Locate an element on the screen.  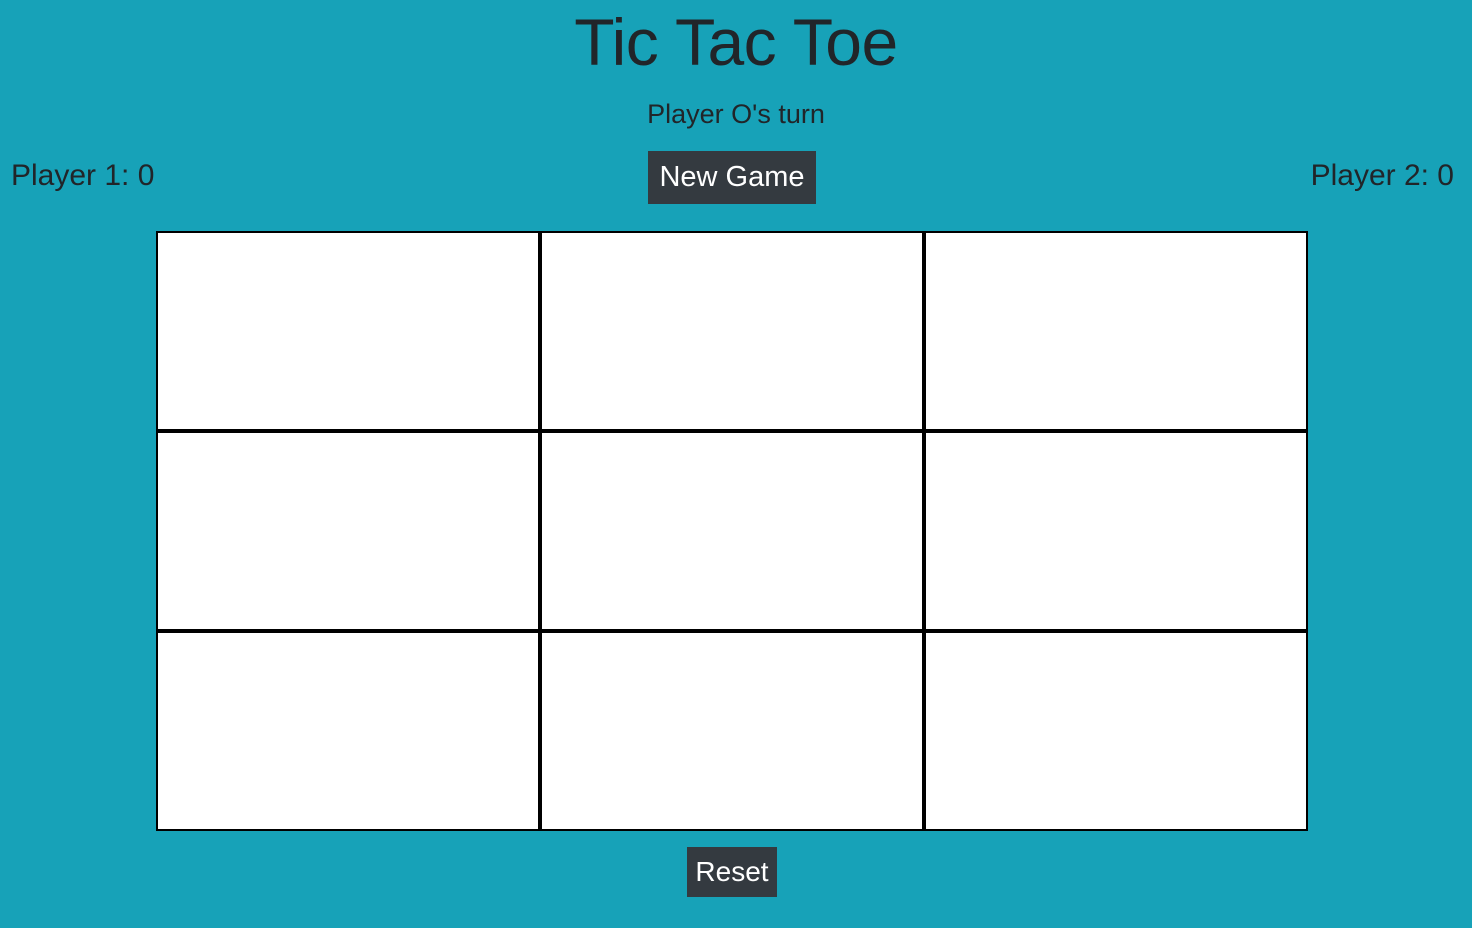
player2-score: Player 2: 0 is located at coordinates (1382, 175).